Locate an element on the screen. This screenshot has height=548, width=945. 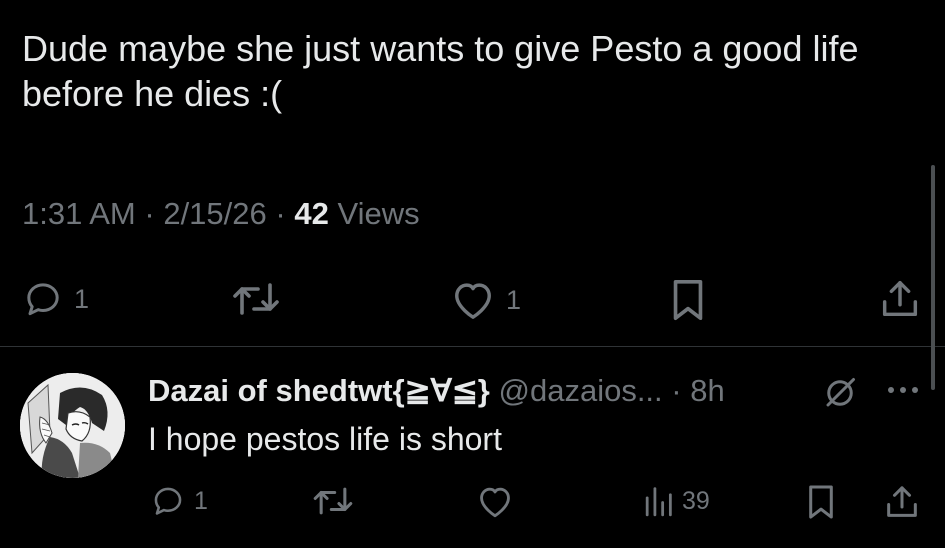
views-label: Views is located at coordinates (378, 213).